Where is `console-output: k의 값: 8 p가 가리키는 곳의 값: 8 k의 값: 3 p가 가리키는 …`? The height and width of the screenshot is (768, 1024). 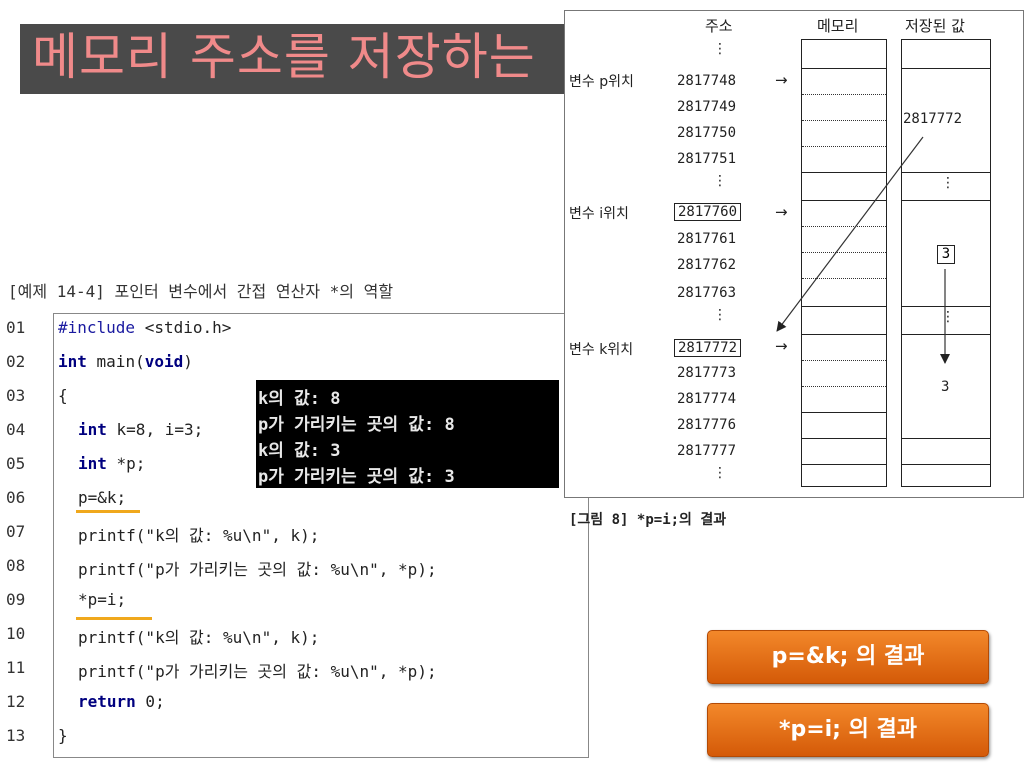
console-output: k의 값: 8 p가 가리키는 곳의 값: 8 k의 값: 3 p가 가리키는 … is located at coordinates (407, 434).